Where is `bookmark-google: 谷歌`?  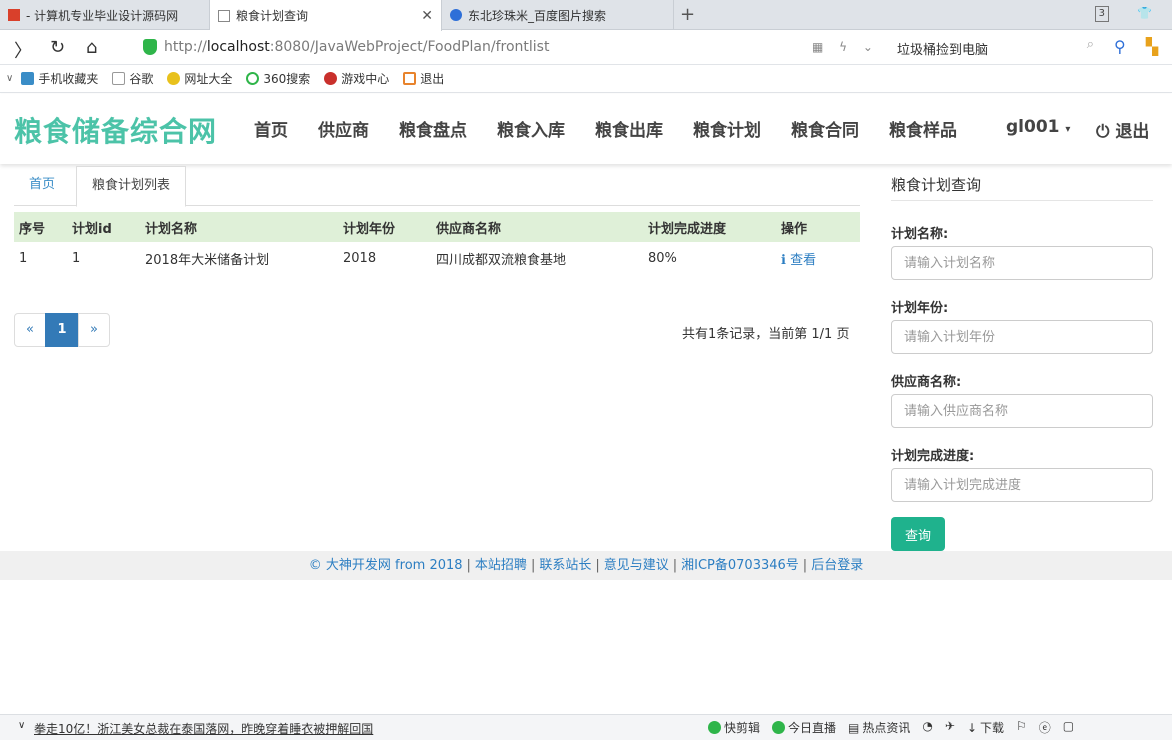
bookmark-google: 谷歌 is located at coordinates (132, 78).